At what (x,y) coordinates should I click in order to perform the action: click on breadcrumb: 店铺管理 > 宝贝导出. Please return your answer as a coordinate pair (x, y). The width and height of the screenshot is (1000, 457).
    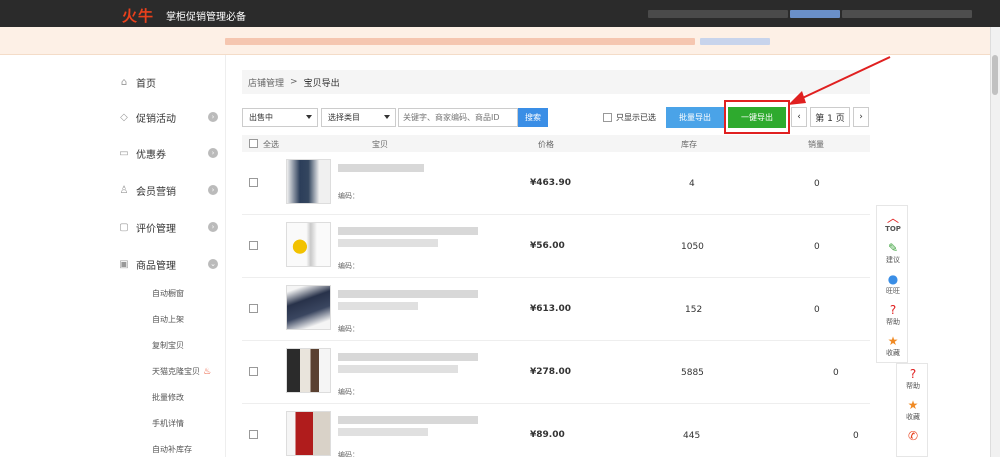
    Looking at the image, I should click on (556, 82).